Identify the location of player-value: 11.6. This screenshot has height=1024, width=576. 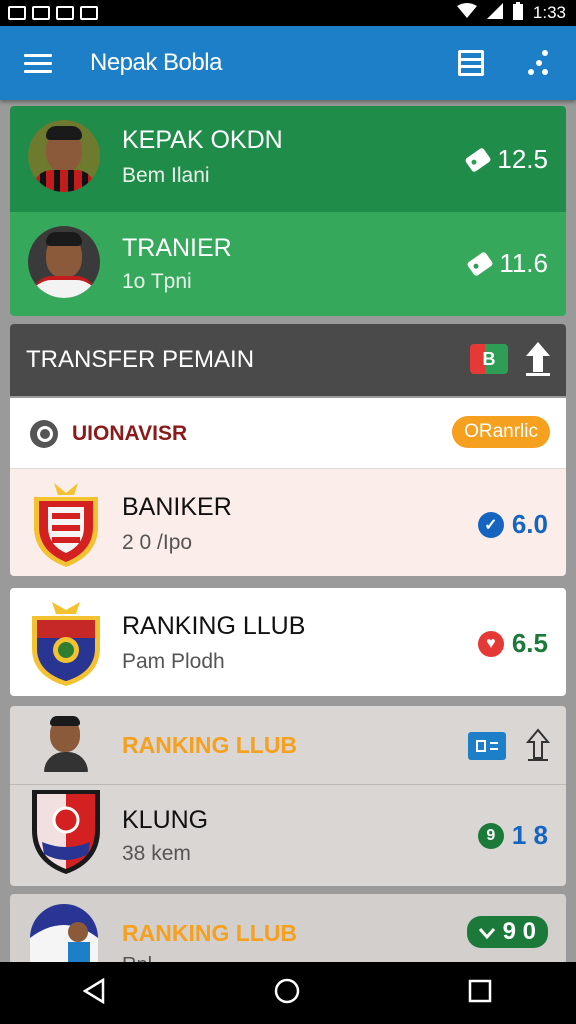
(523, 263).